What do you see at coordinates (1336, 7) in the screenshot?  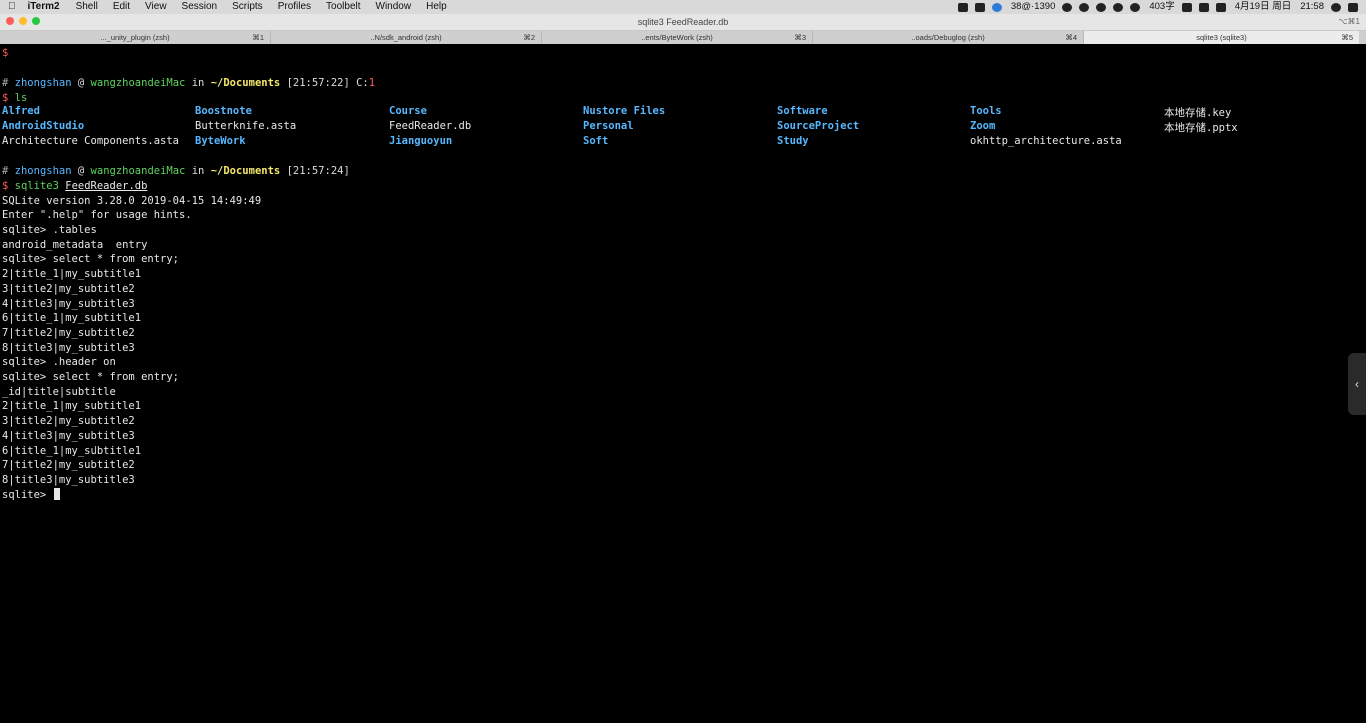 I see `spotlight-search-icon` at bounding box center [1336, 7].